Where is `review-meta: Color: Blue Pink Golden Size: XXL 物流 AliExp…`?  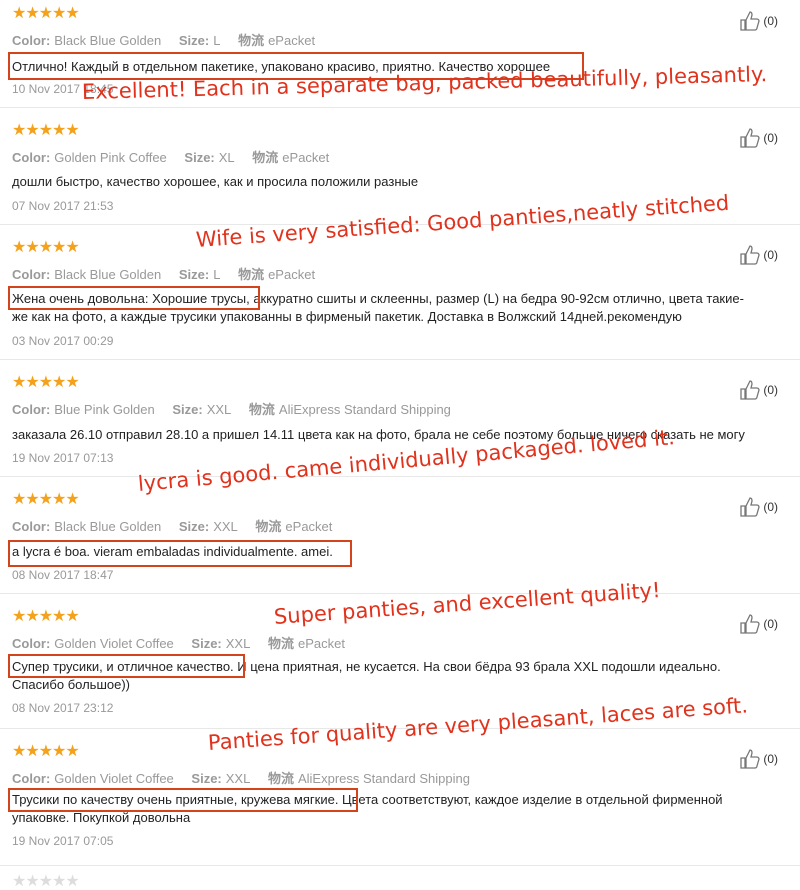 review-meta: Color: Blue Pink Golden Size: XXL 物流 AliExp… is located at coordinates (238, 408).